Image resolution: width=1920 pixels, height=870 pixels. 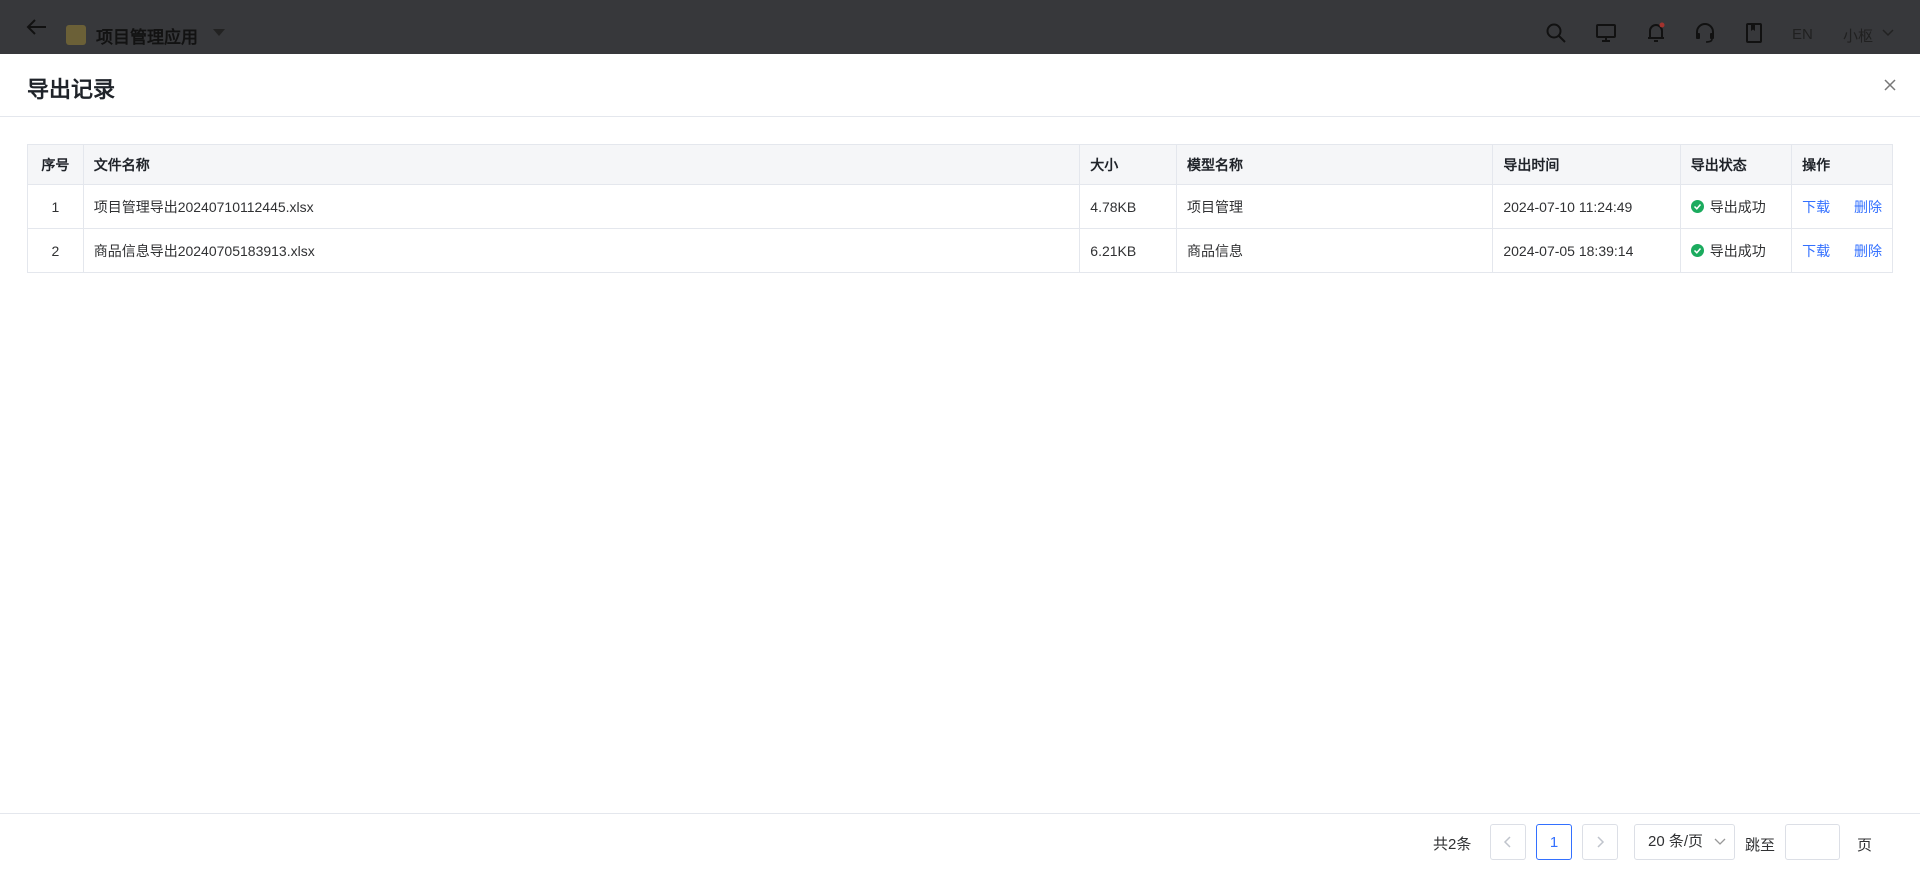 I want to click on column-header-index: 序号, so click(x=55, y=164).